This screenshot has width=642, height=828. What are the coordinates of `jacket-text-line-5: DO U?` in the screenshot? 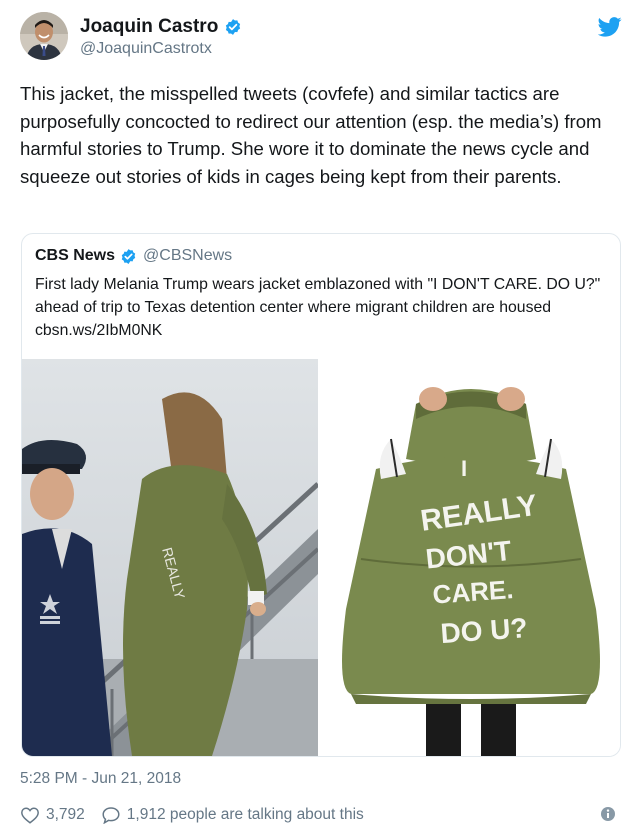 It's located at (483, 630).